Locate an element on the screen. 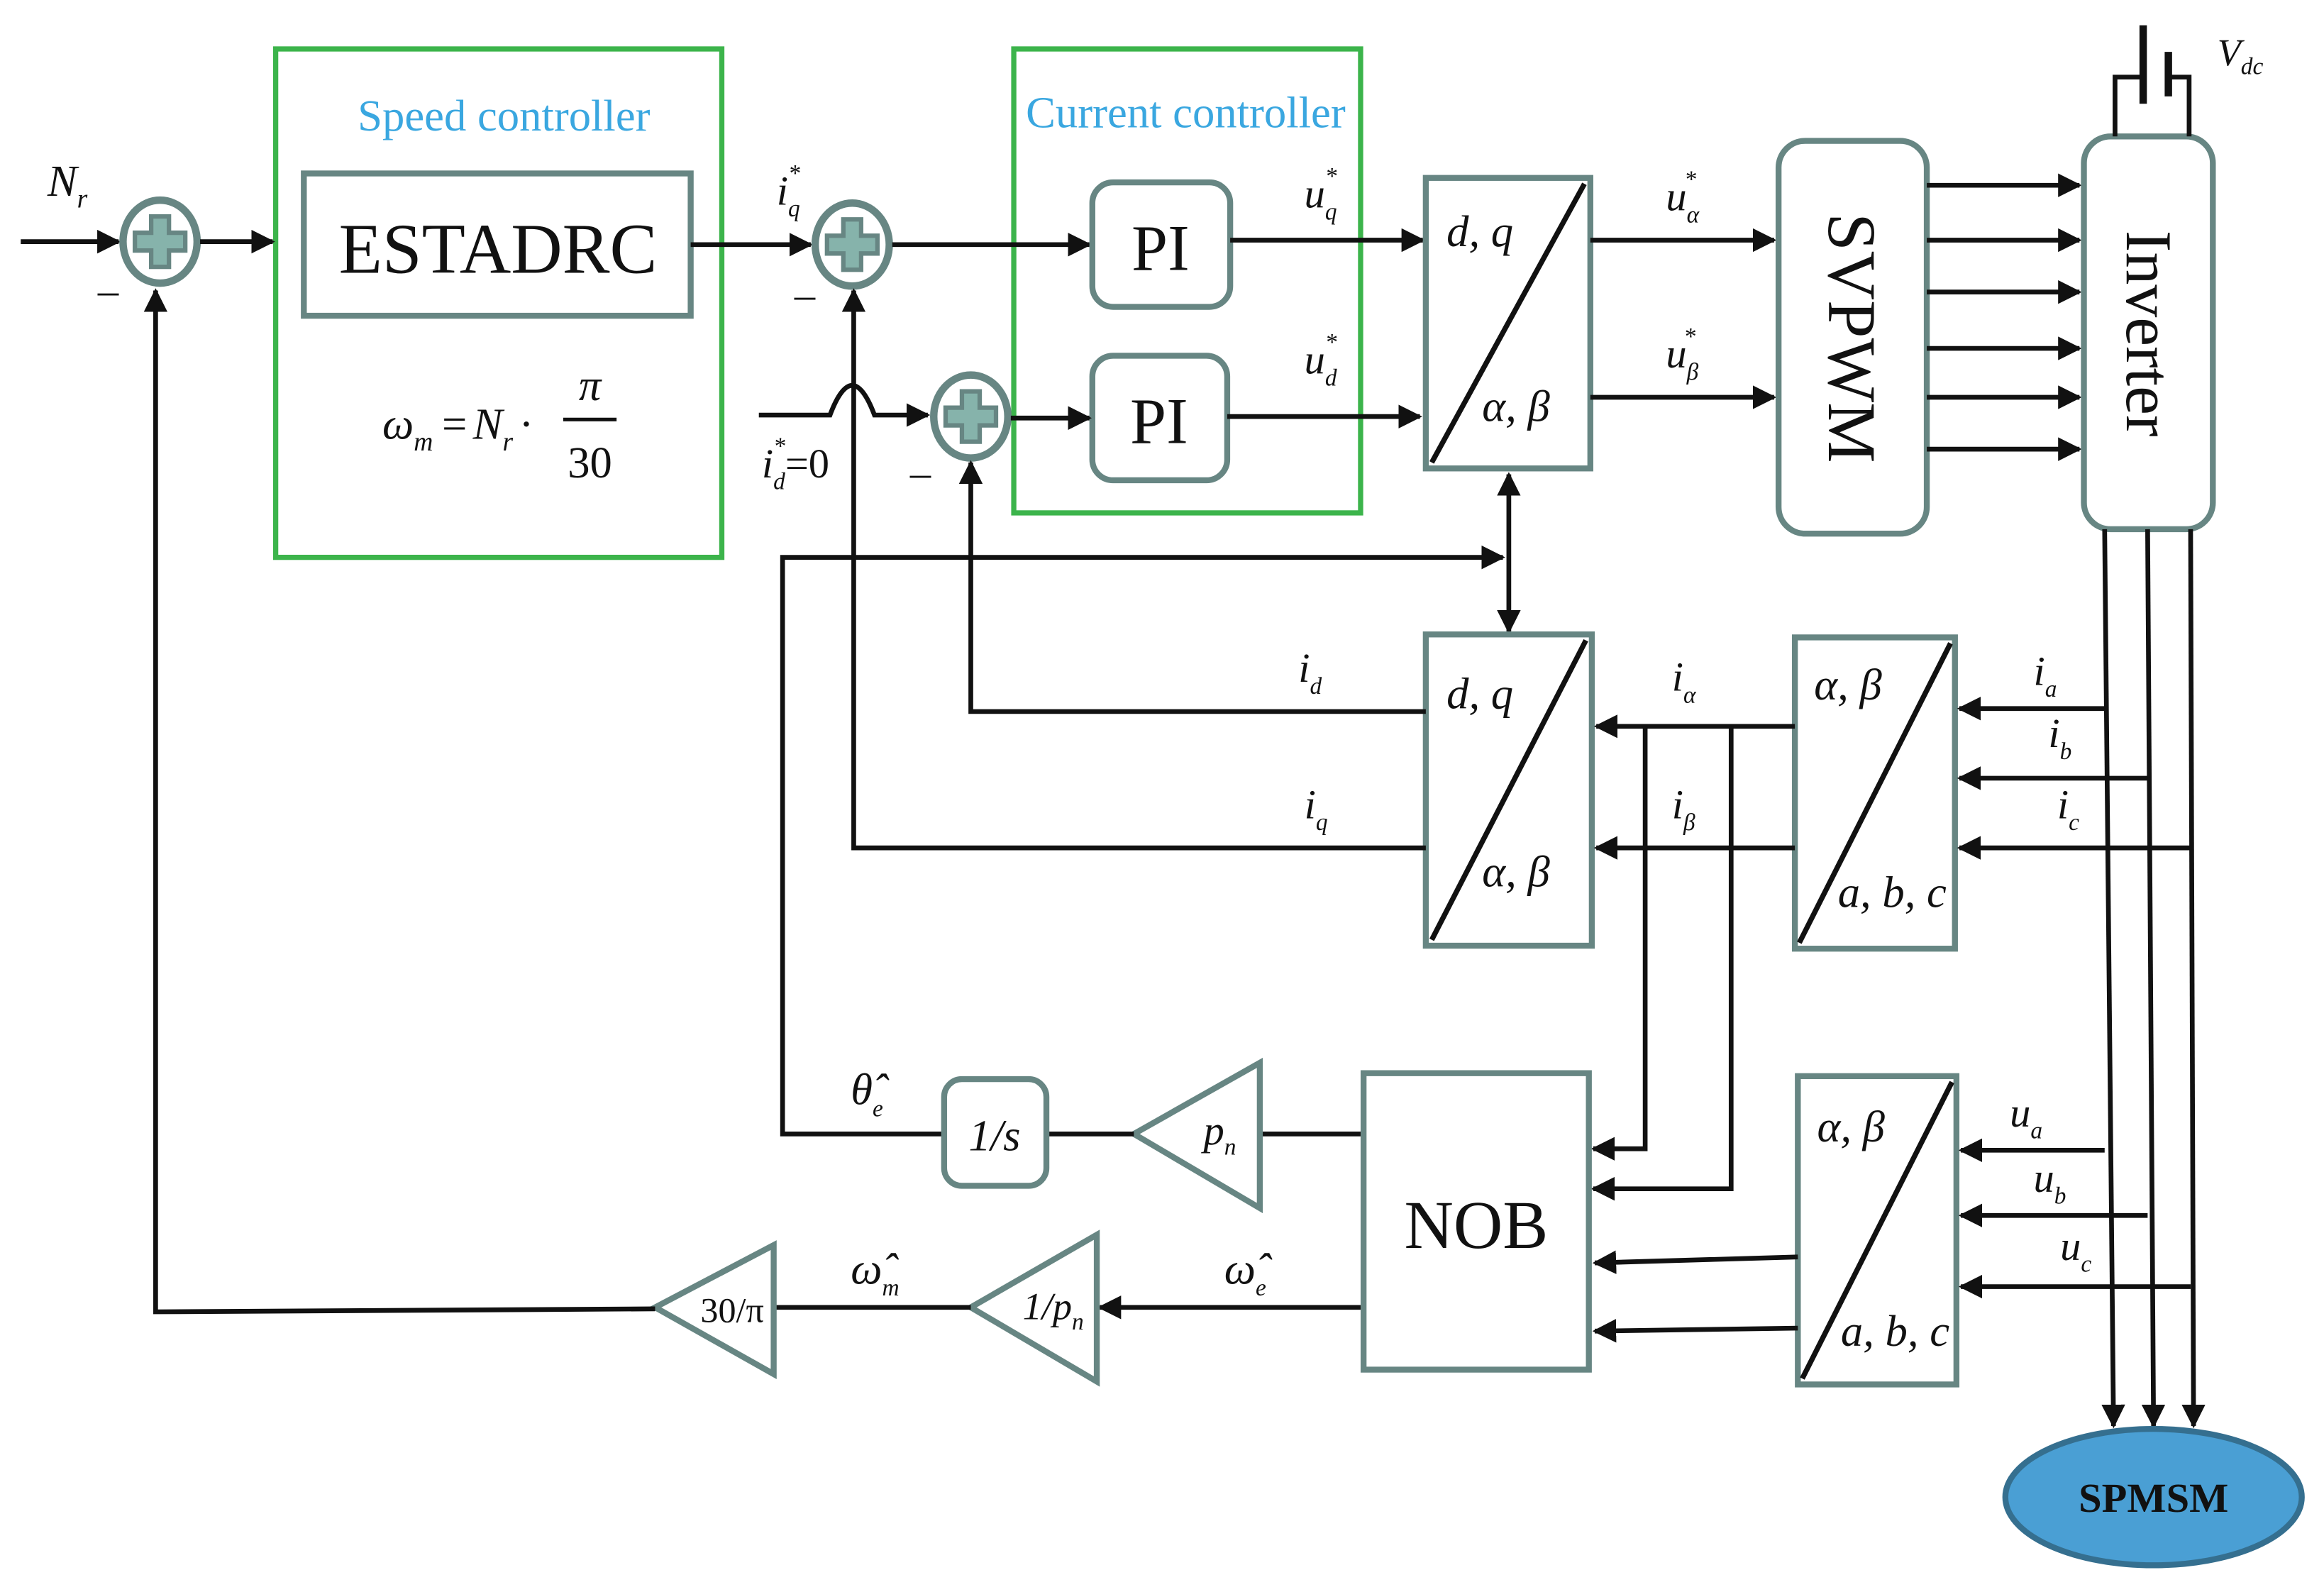  gain-30-pi-label: 30/π is located at coordinates (732, 1310).